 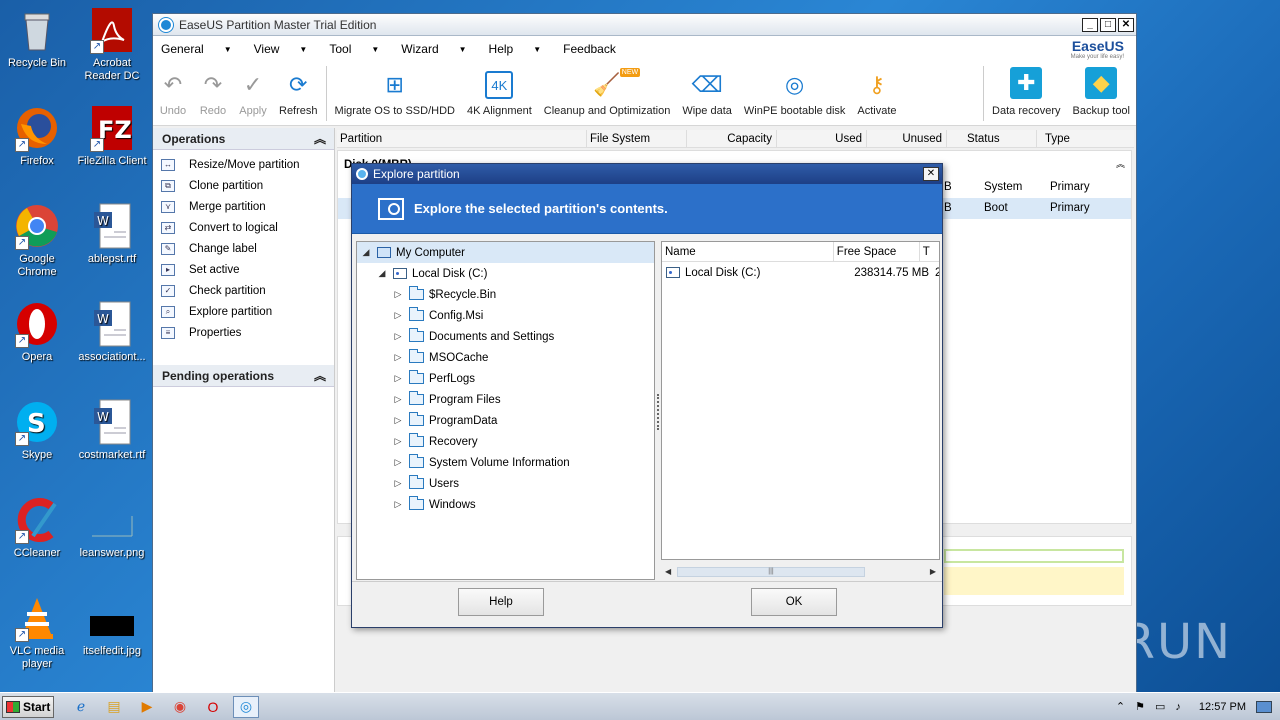 What do you see at coordinates (213, 93) in the screenshot?
I see `redo-button: ↷ Redo` at bounding box center [213, 93].